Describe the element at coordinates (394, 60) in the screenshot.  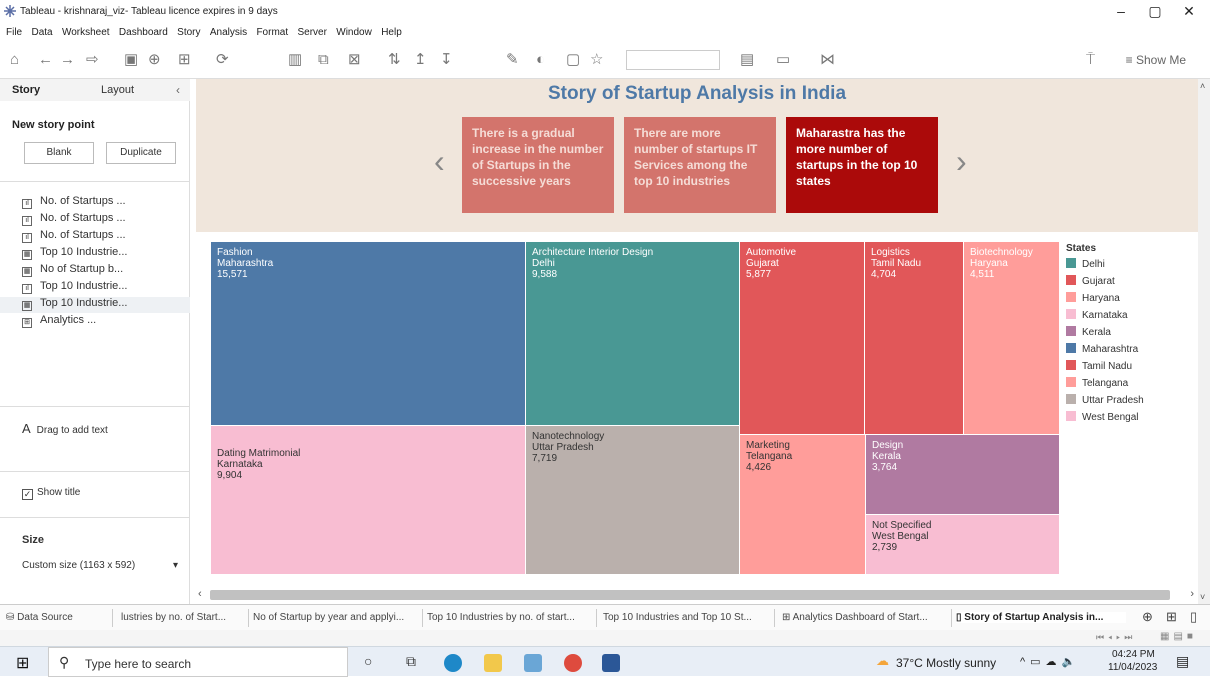
I see `swap-icon: ⇅` at that location.